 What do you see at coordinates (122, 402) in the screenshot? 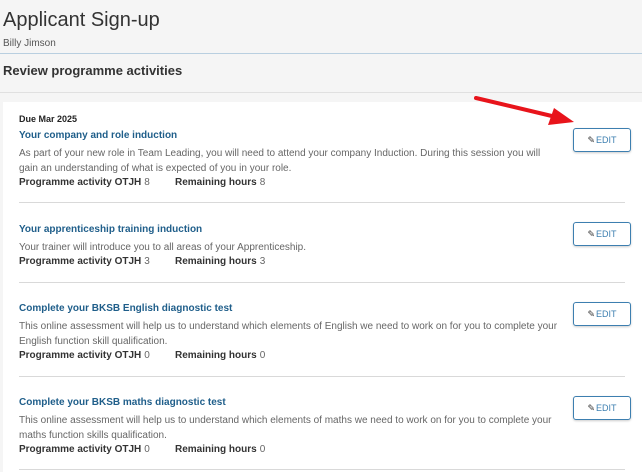
I see `activity-name: Complete your BKSB maths diagnostic test` at bounding box center [122, 402].